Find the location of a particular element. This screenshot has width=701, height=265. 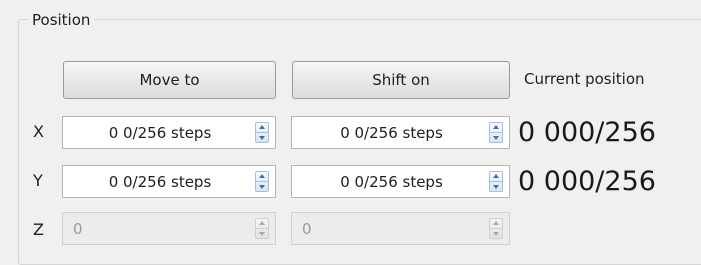

z-shift-on-spinbox: 0 is located at coordinates (400, 228).